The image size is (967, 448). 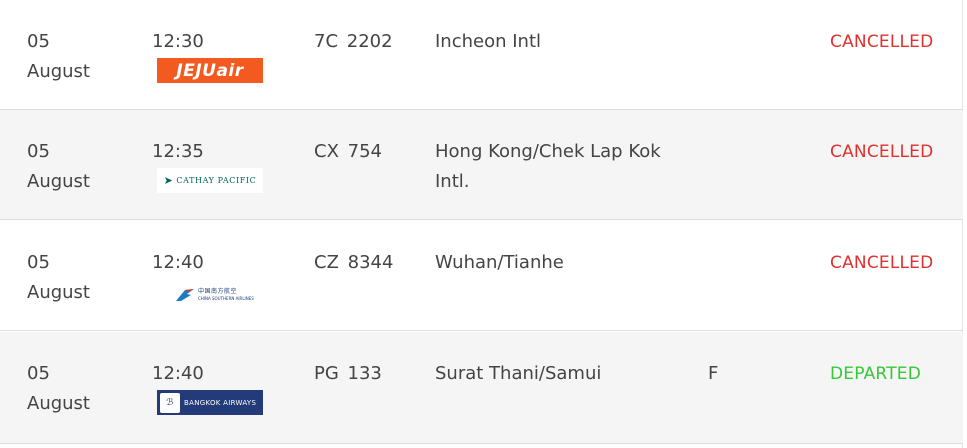 I want to click on cathay-pacific-logo-icon: ➤ CATHAY PACIFIC, so click(x=210, y=180).